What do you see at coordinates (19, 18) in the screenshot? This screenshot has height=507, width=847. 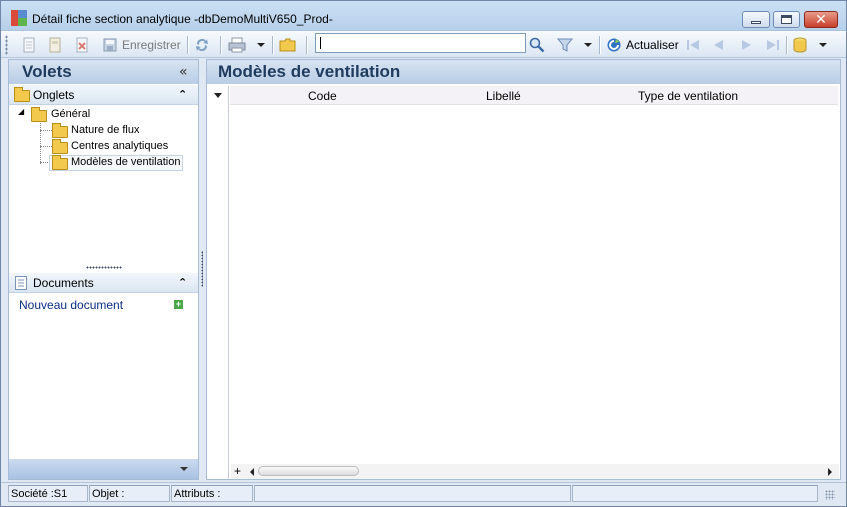 I see `app-icon` at bounding box center [19, 18].